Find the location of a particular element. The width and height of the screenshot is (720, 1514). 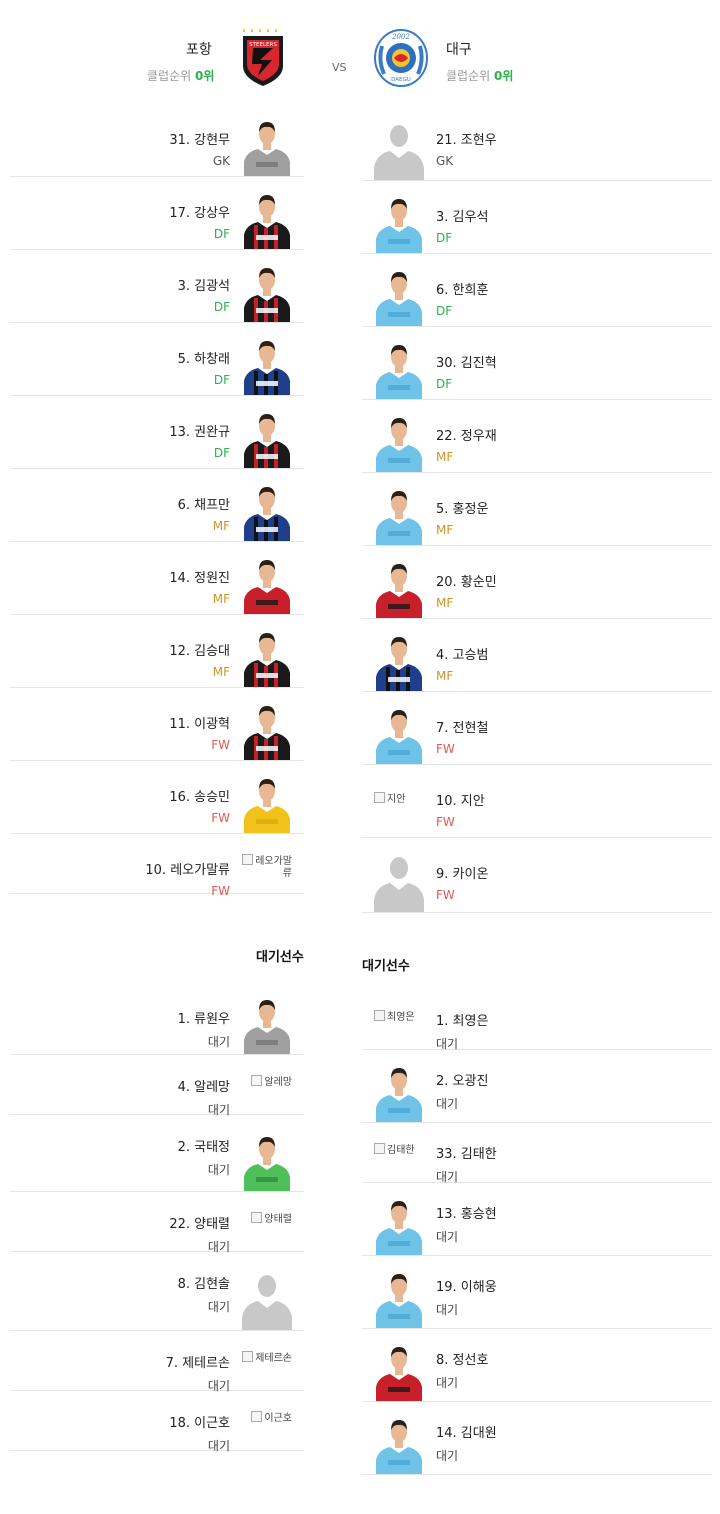

home-team-name: 포항 is located at coordinates (199, 49).